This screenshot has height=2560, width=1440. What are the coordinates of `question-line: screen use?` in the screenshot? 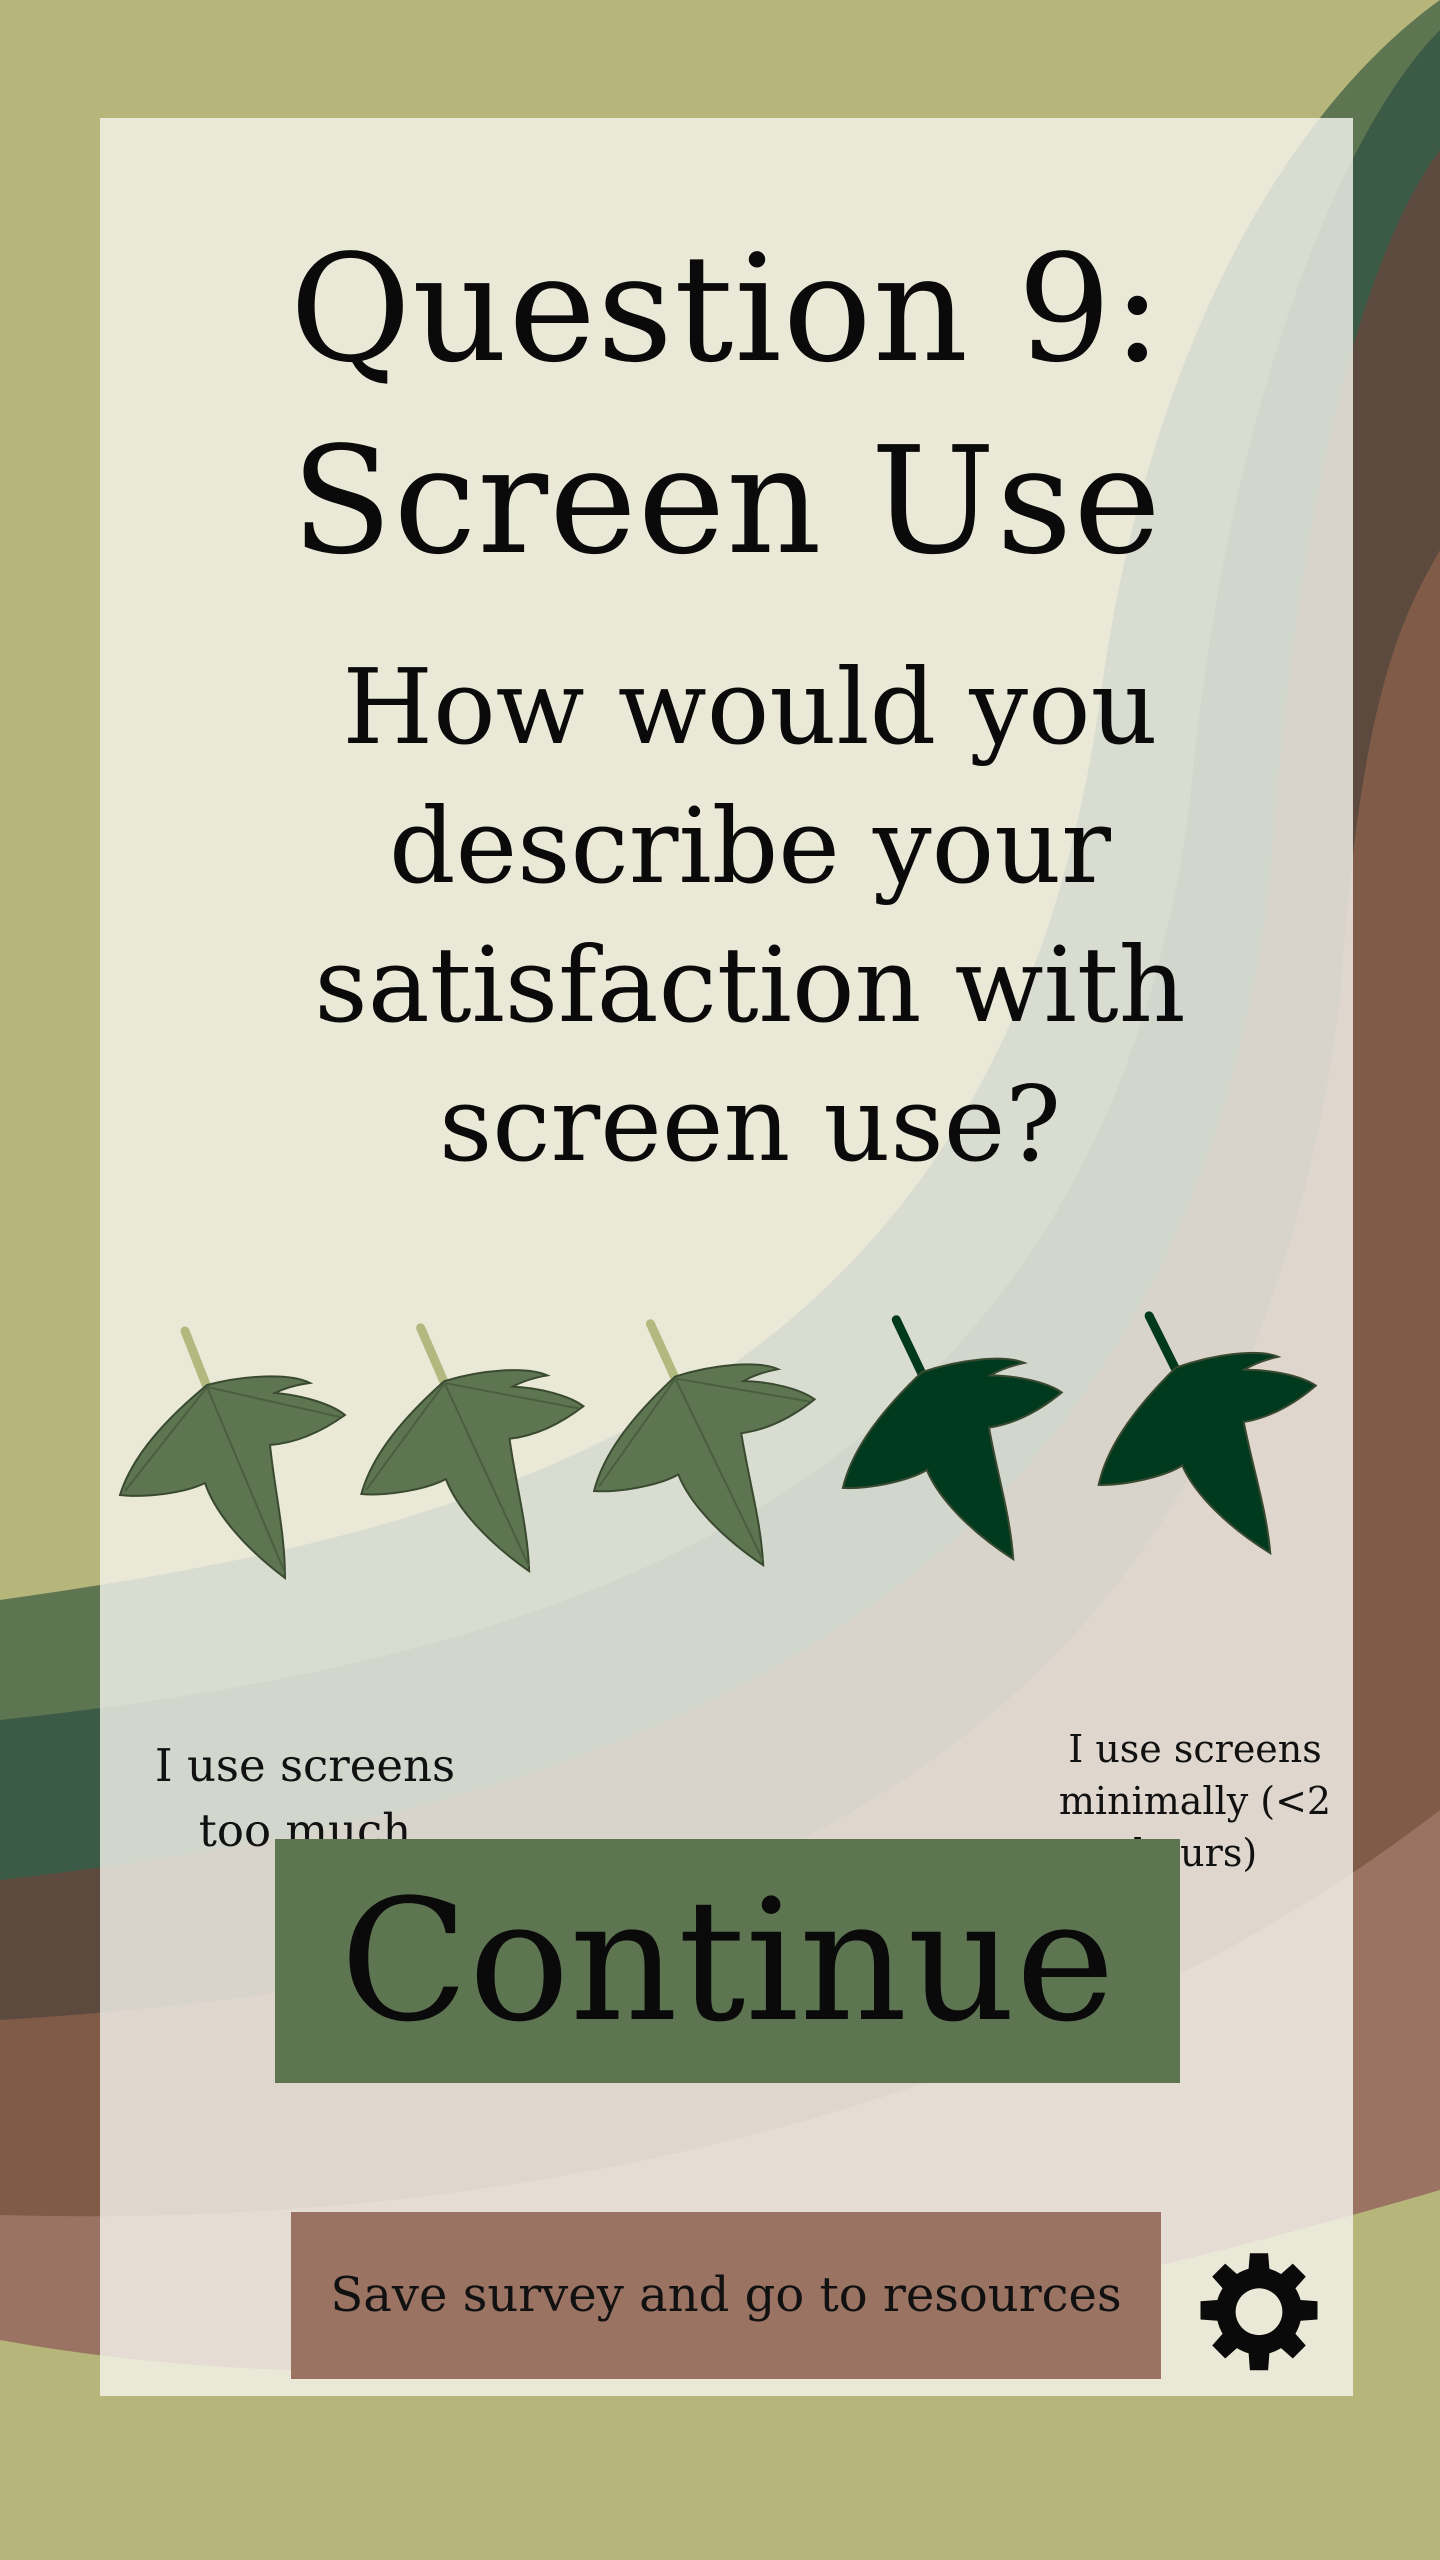 It's located at (750, 1124).